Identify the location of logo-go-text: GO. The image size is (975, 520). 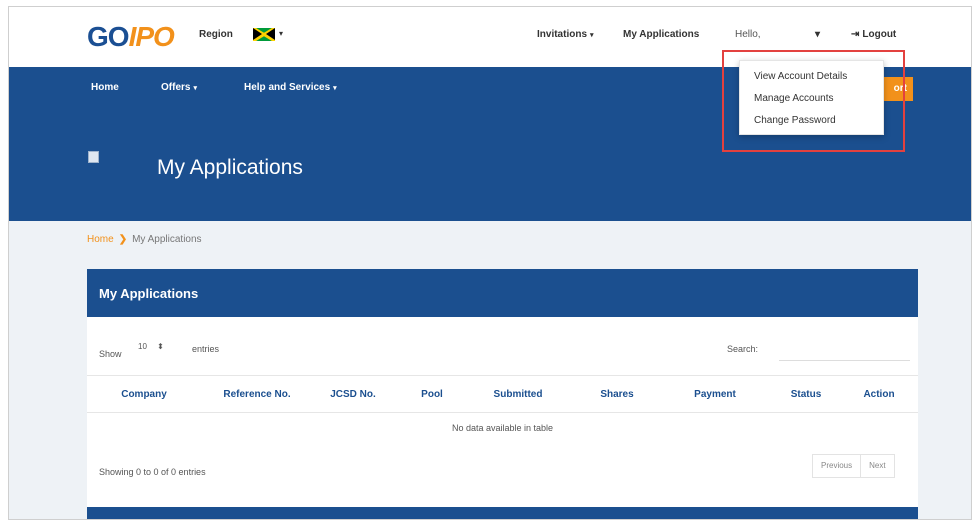
(108, 36).